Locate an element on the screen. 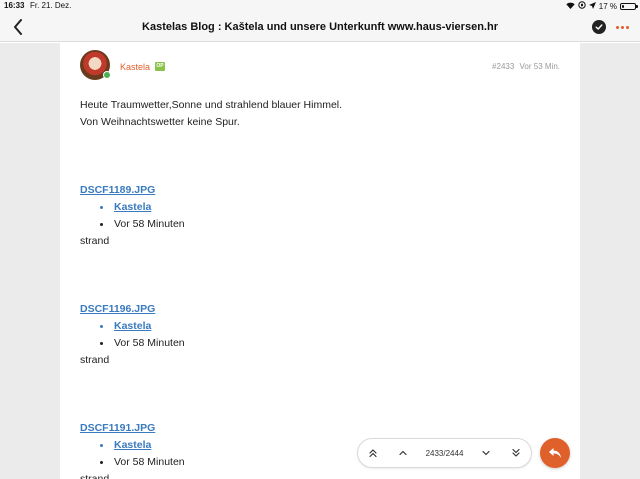 The height and width of the screenshot is (479, 640). post-meta: #2433 Vor 53 Min. is located at coordinates (524, 66).